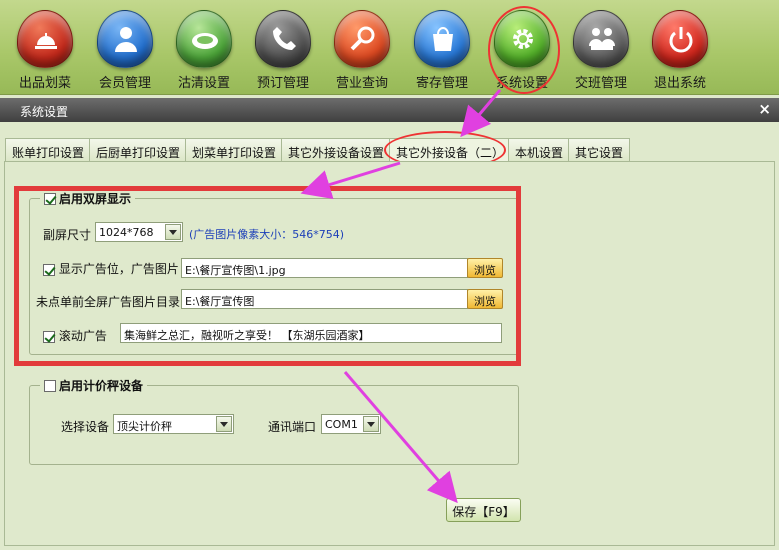  What do you see at coordinates (50, 385) in the screenshot?
I see `scale-checkbox` at bounding box center [50, 385].